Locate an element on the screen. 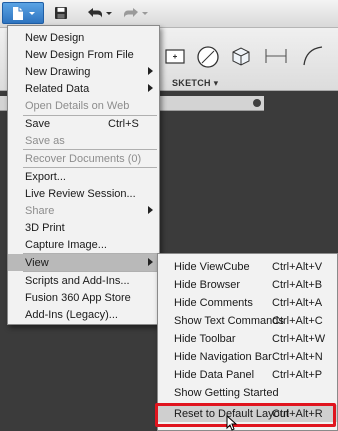 Image resolution: width=338 pixels, height=431 pixels. menu-item-shortcut: Ctrl+Alt+C is located at coordinates (297, 320).